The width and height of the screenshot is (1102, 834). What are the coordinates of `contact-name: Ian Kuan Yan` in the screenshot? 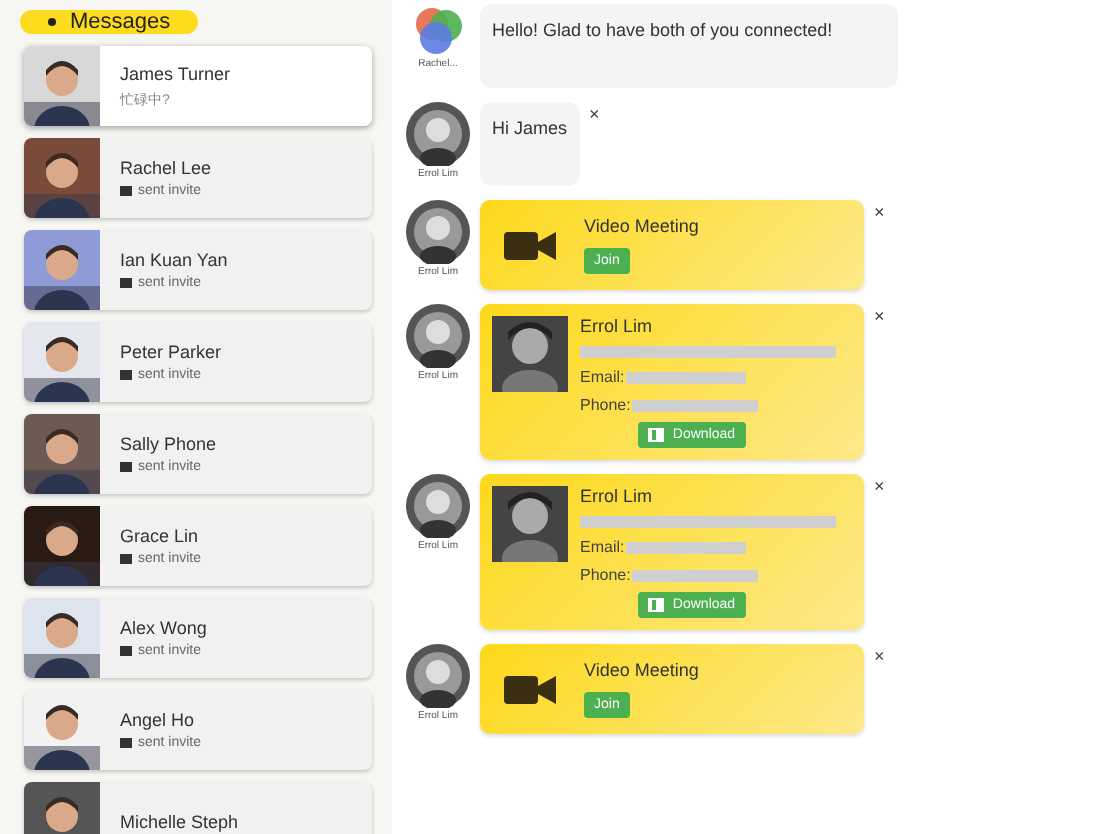 It's located at (174, 260).